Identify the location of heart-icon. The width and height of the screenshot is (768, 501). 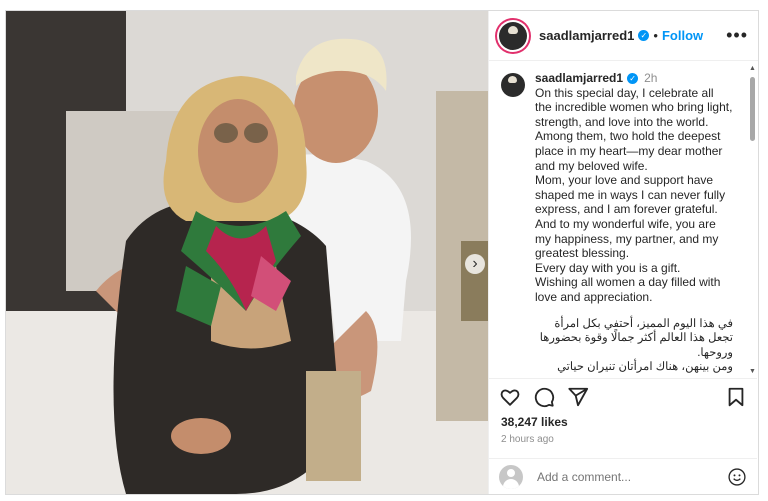
(510, 397).